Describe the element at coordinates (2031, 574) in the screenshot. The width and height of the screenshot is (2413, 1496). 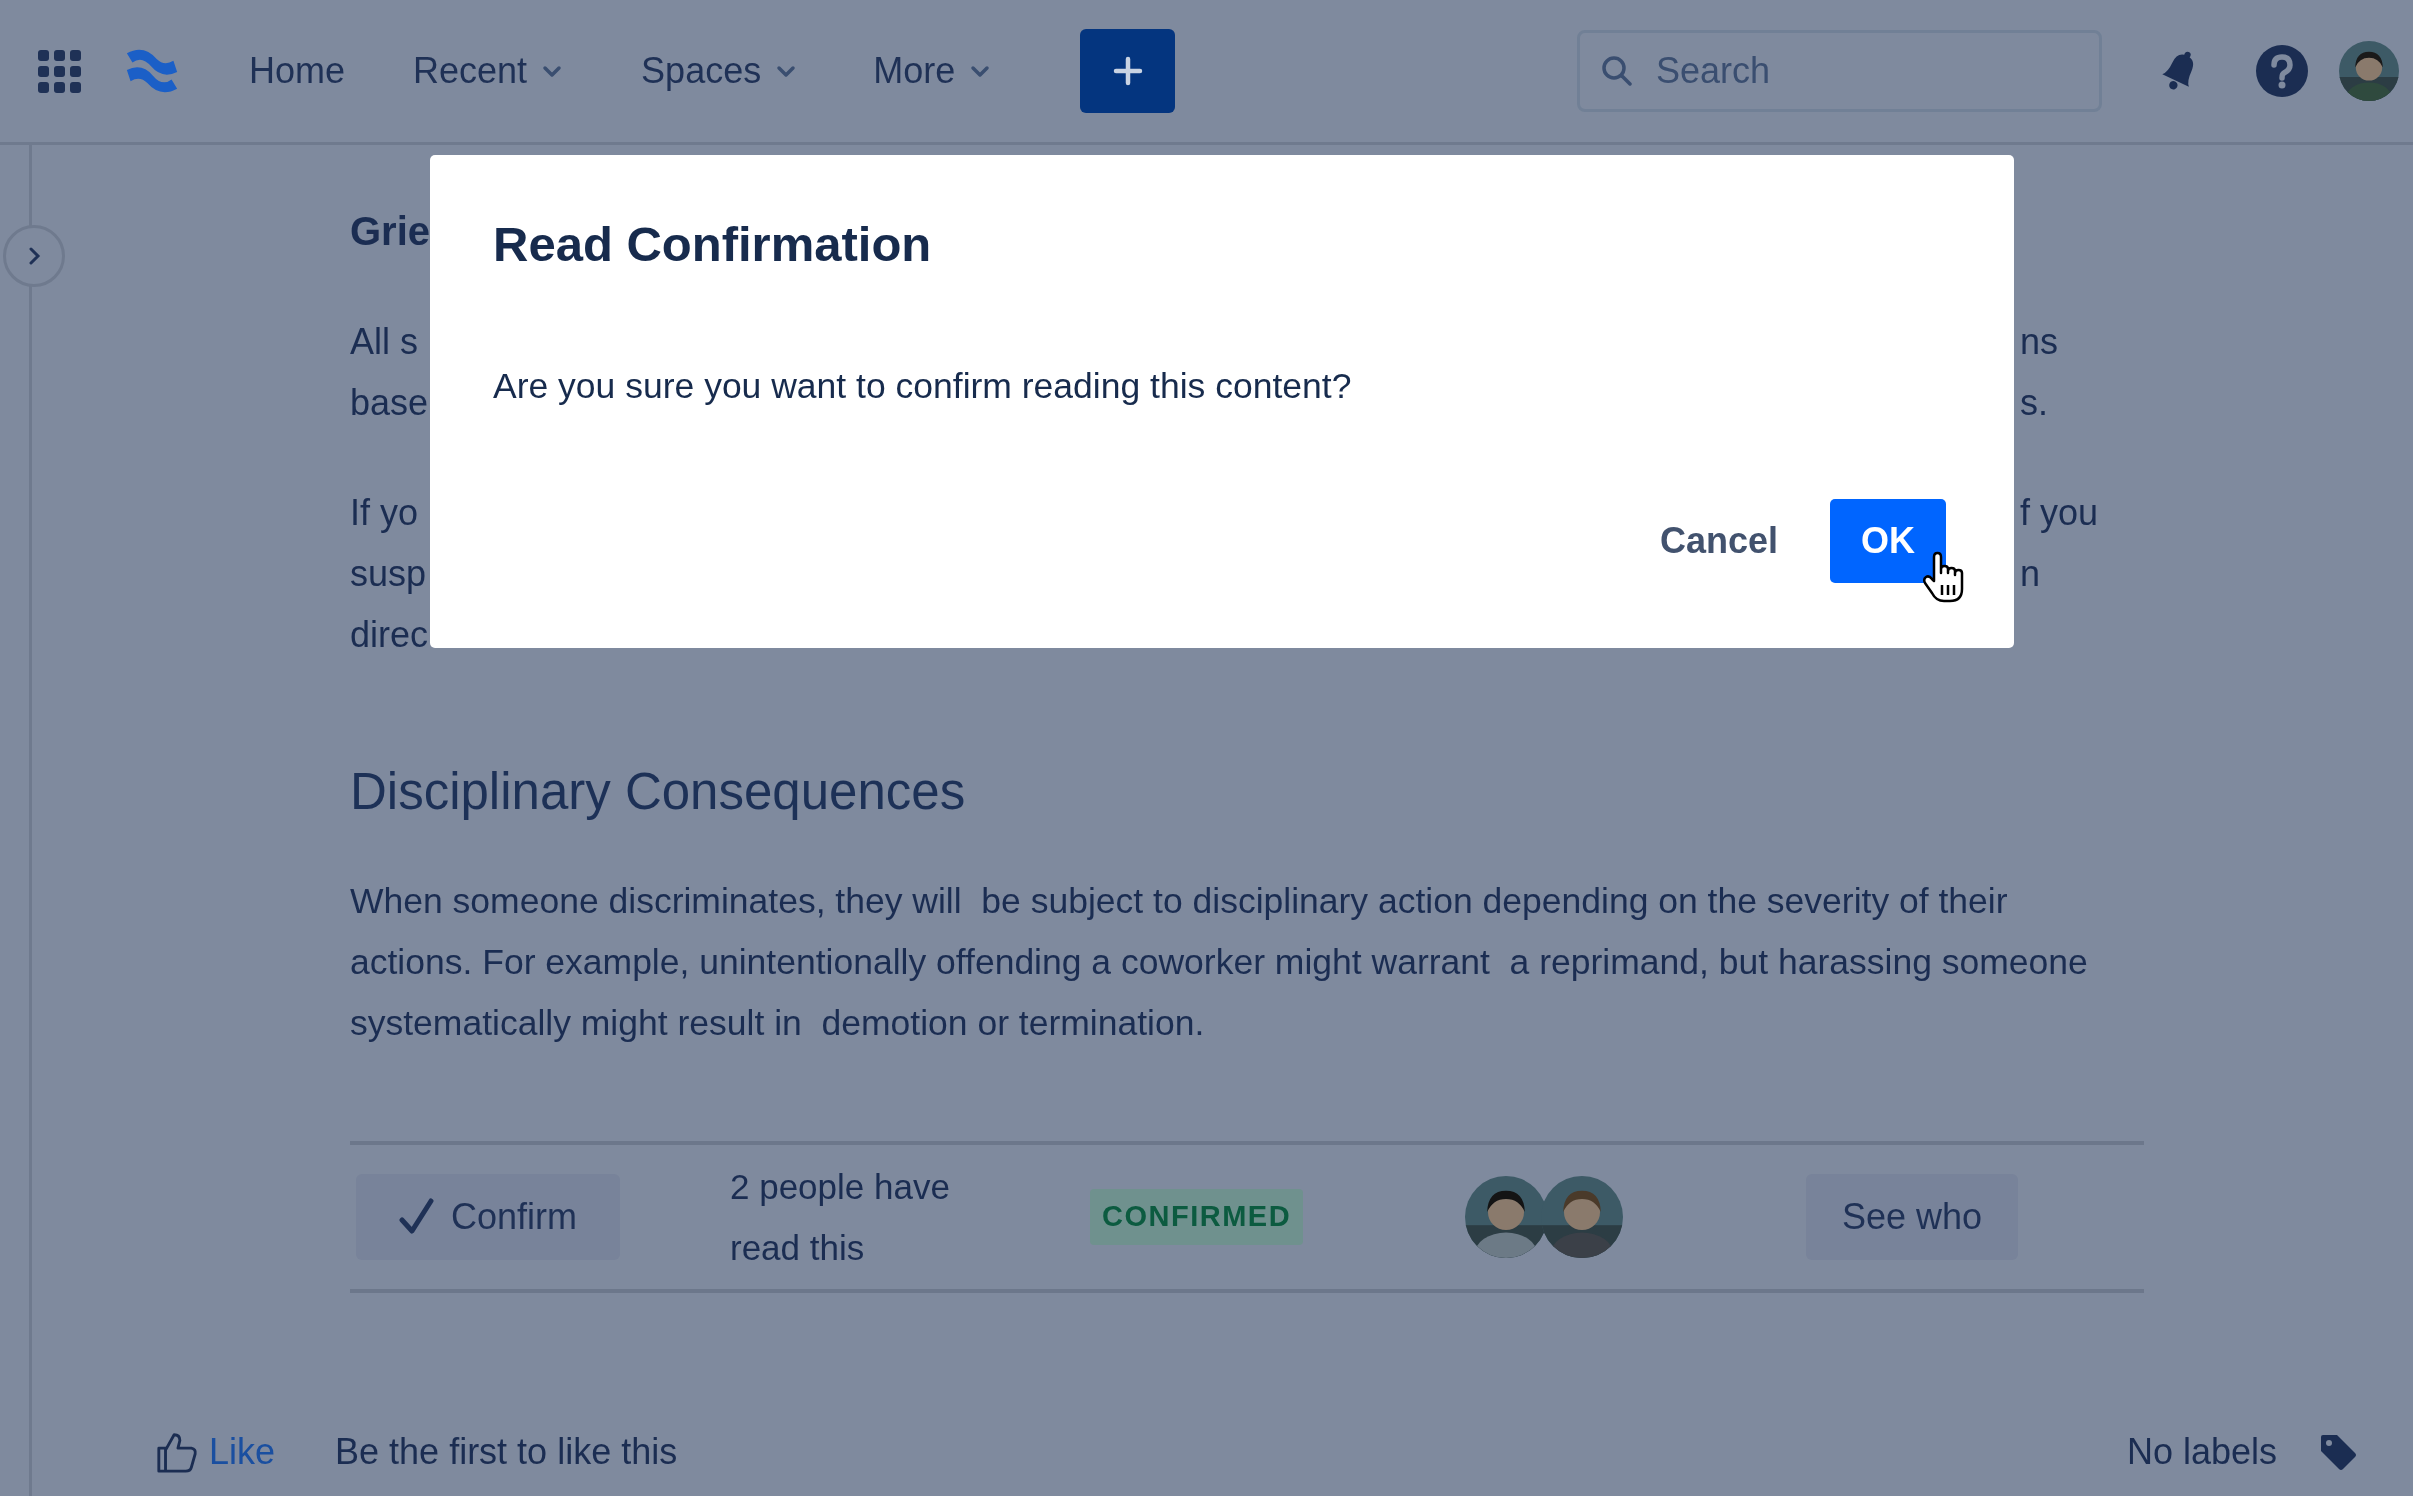
I see `paragraph-text: n` at that location.